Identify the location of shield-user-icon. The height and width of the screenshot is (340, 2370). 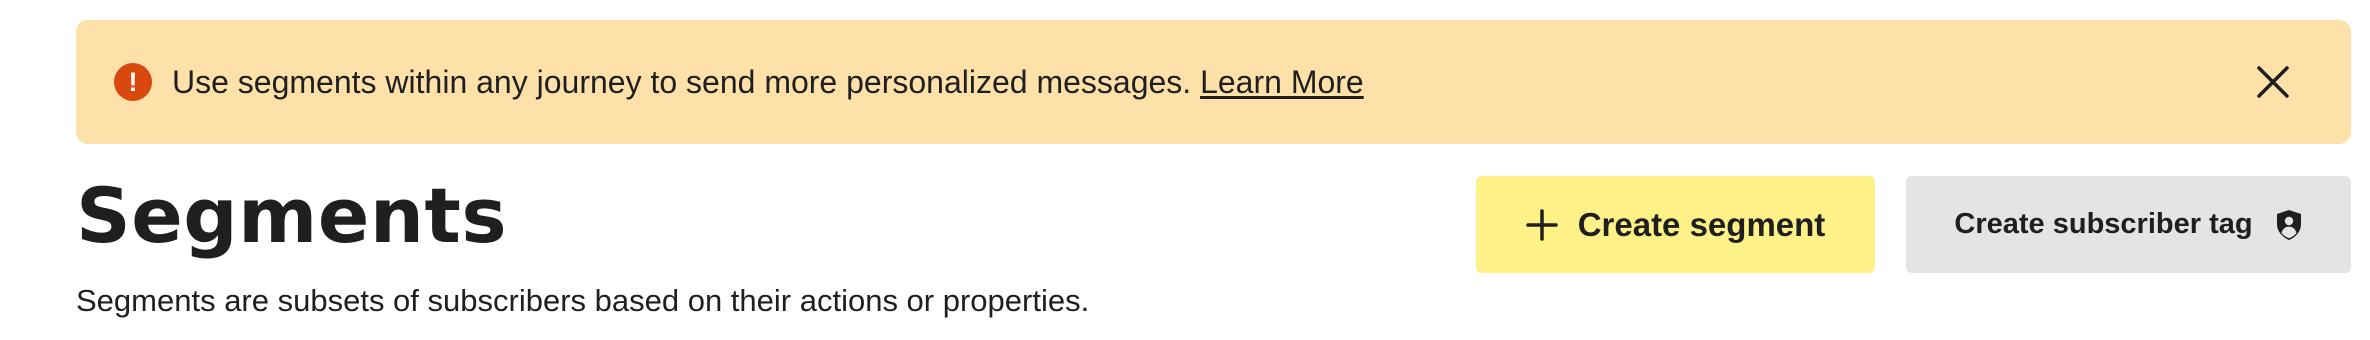
(2289, 225).